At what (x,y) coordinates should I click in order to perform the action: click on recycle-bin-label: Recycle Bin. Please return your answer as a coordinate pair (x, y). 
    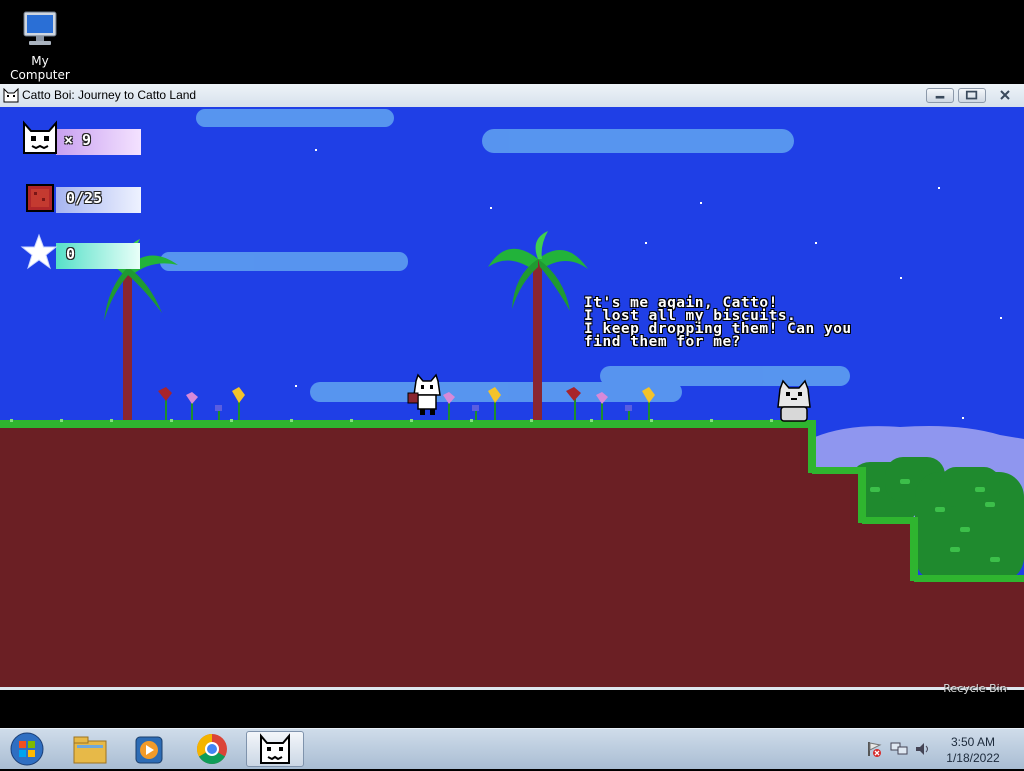
    Looking at the image, I should click on (975, 688).